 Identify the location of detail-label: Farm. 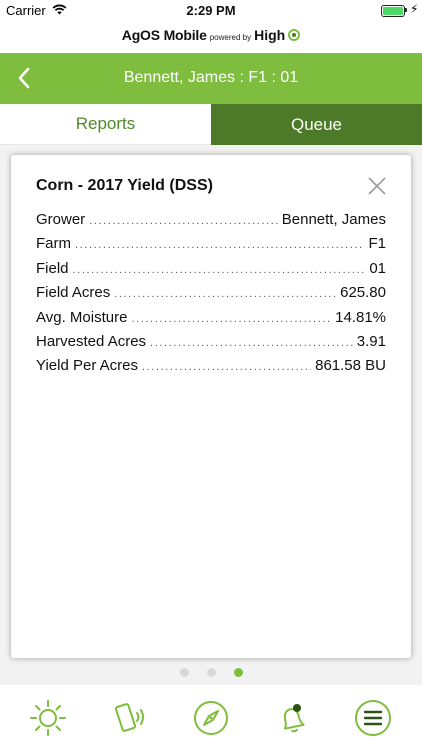
(53, 244).